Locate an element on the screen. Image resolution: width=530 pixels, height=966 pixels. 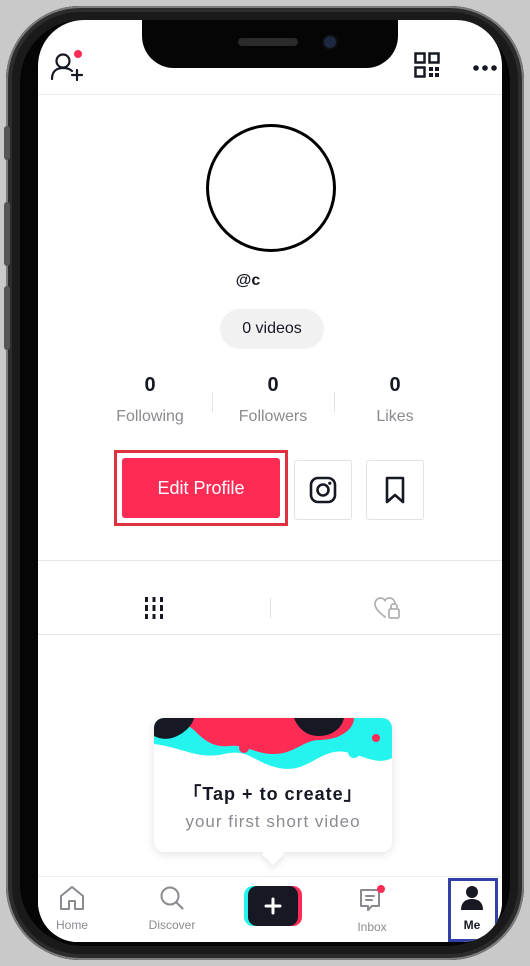
bookmark-button is located at coordinates (395, 490).